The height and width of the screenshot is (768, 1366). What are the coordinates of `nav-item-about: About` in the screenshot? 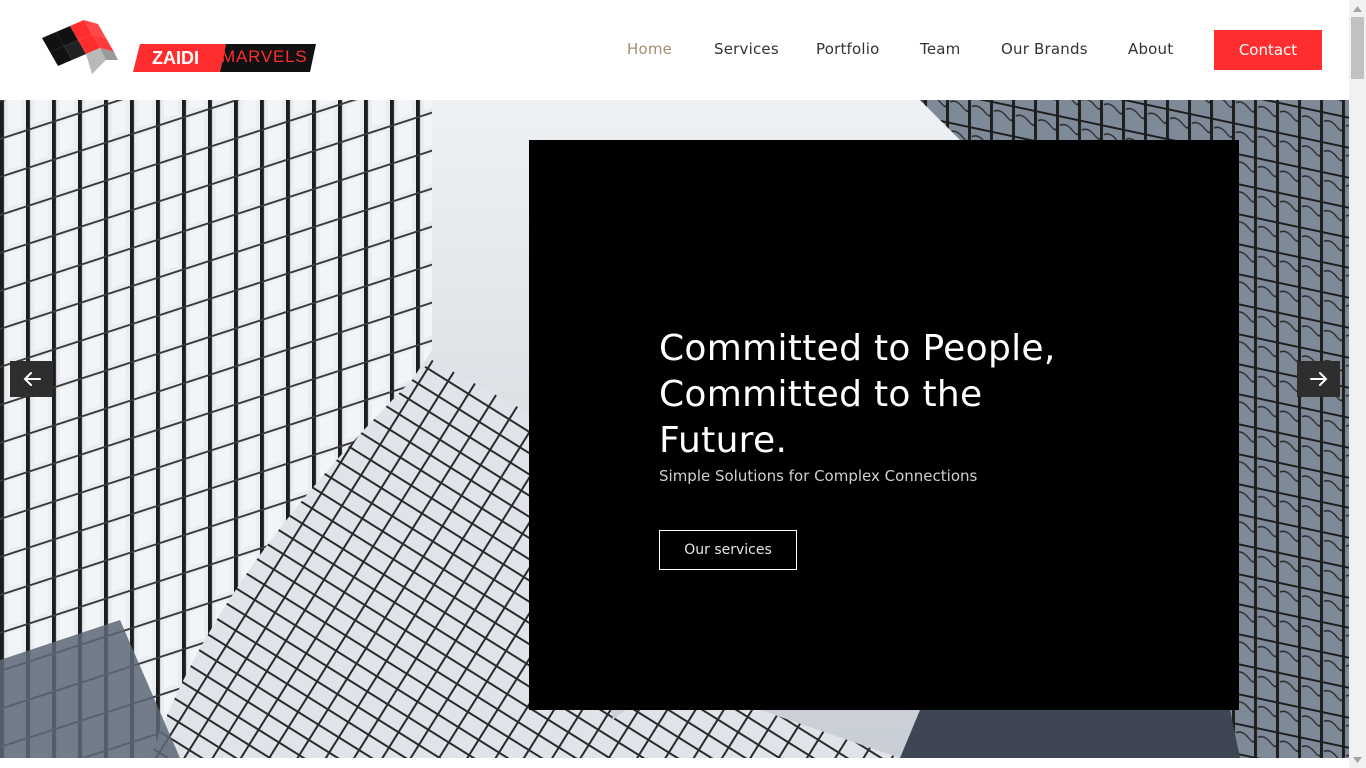 It's located at (1150, 49).